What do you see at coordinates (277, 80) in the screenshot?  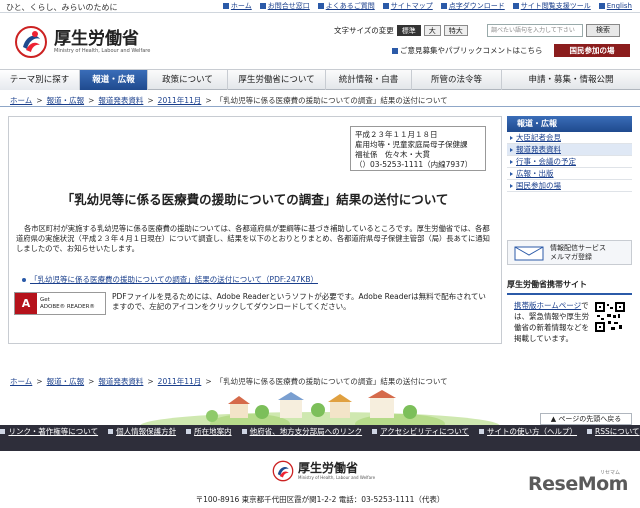 I see `nav-about: 厚生労働省について` at bounding box center [277, 80].